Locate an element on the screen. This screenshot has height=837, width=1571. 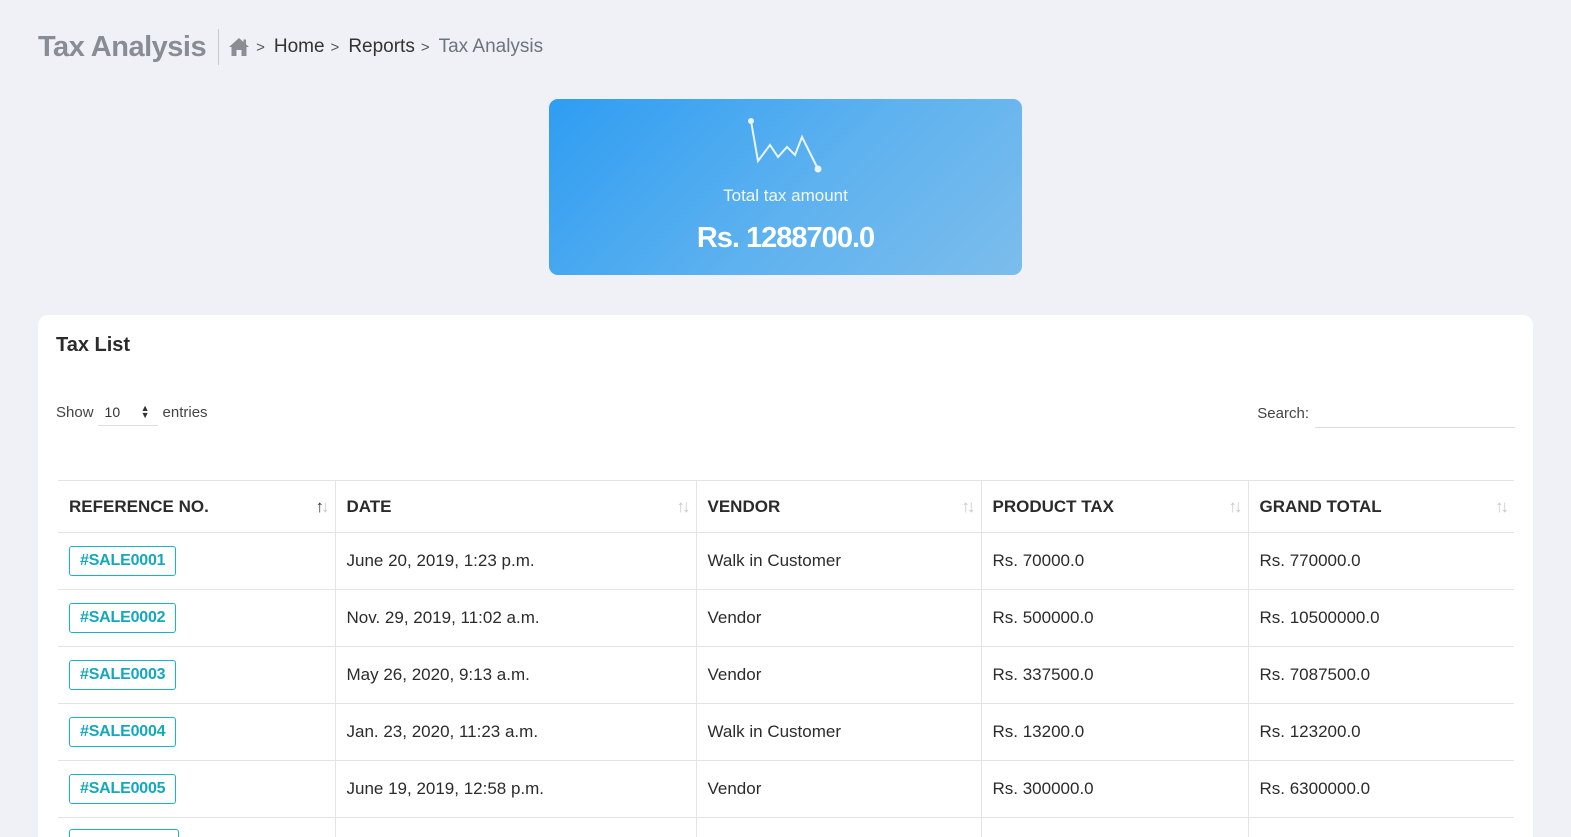
total-cell: Rs. 7087500.0 is located at coordinates (1381, 675).